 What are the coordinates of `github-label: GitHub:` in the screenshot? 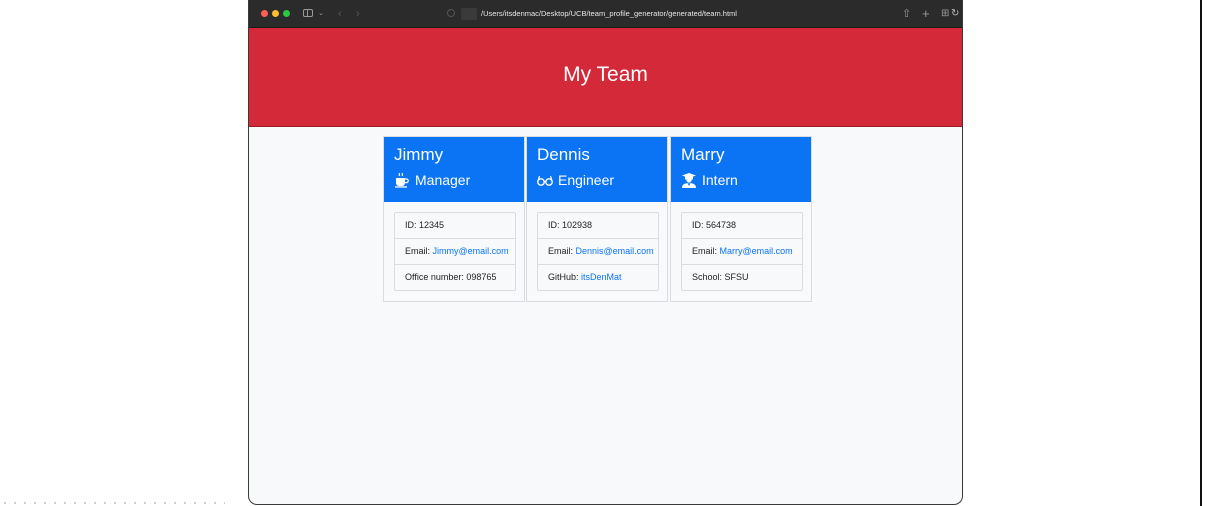 It's located at (565, 277).